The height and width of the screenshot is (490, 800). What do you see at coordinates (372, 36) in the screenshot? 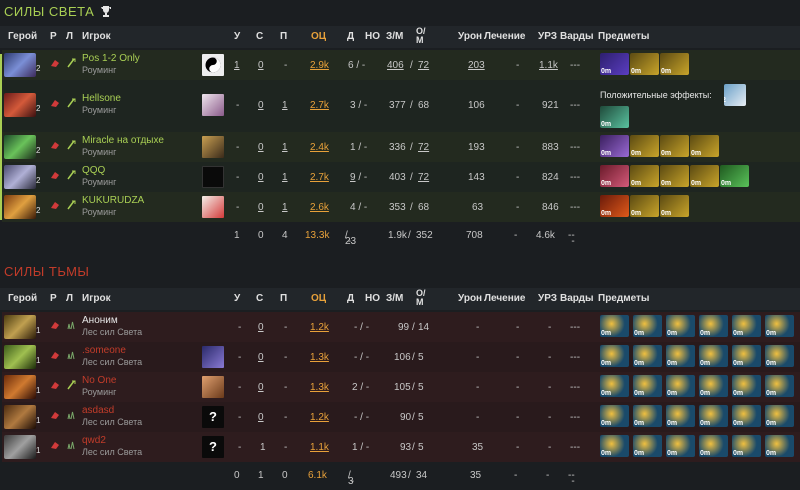
I see `col-denies: НО` at bounding box center [372, 36].